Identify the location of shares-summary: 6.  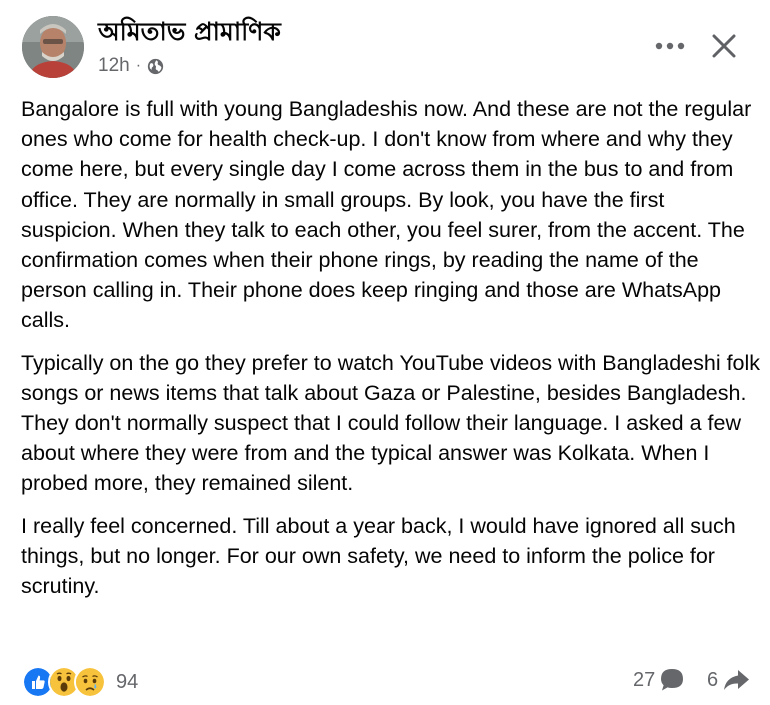
(728, 680).